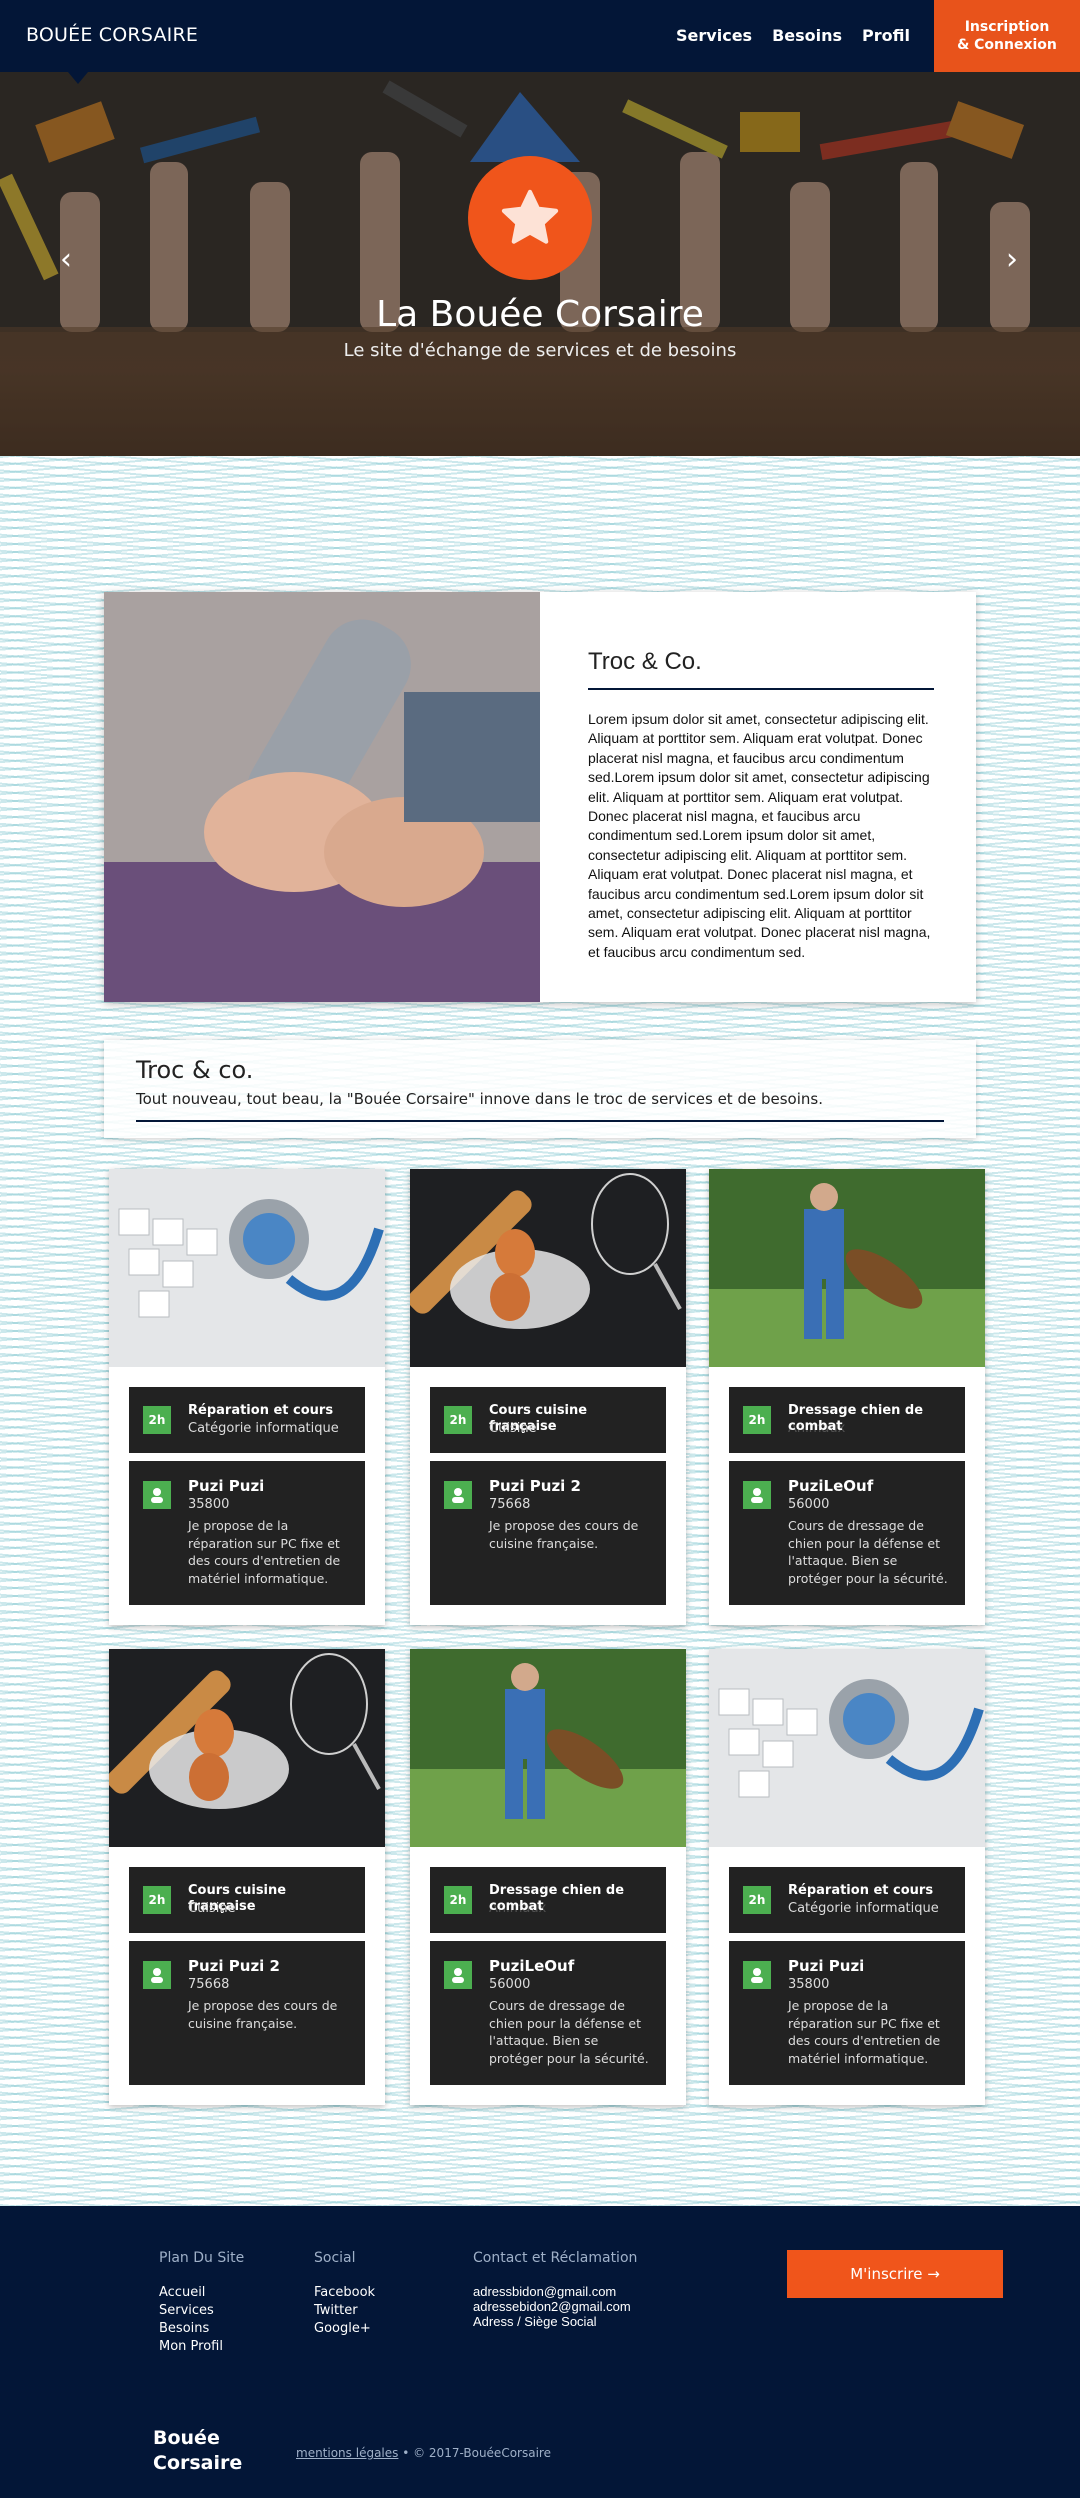  I want to click on service-category: Cuisine, so click(212, 1908).